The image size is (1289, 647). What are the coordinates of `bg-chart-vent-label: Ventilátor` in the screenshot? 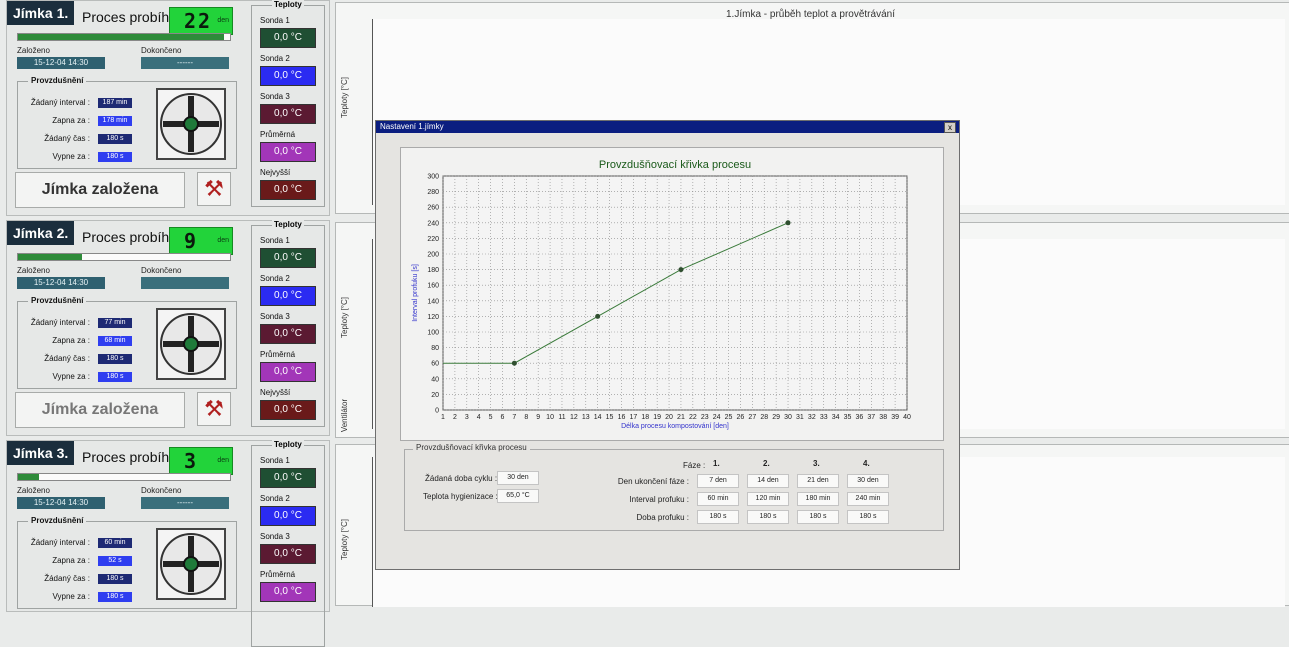 It's located at (345, 415).